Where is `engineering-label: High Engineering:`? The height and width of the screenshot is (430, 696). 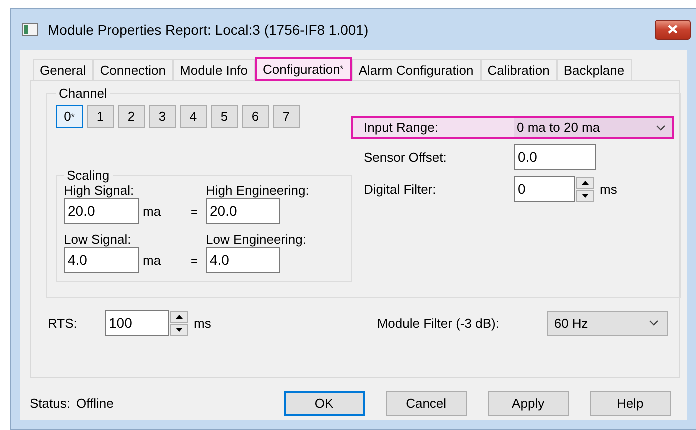 engineering-label: High Engineering: is located at coordinates (258, 190).